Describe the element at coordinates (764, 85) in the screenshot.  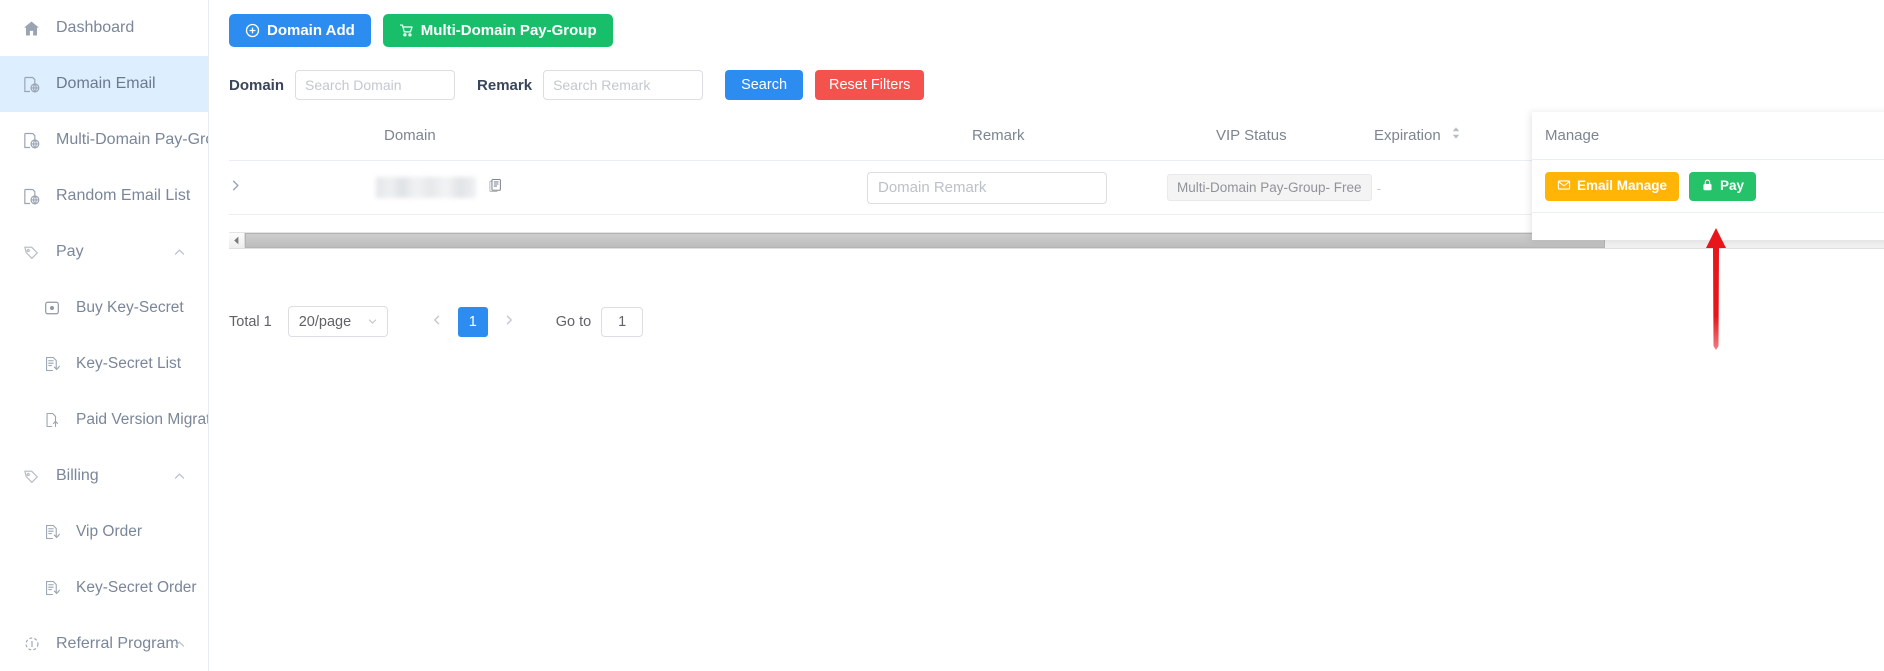
I see `search-button: Search` at that location.